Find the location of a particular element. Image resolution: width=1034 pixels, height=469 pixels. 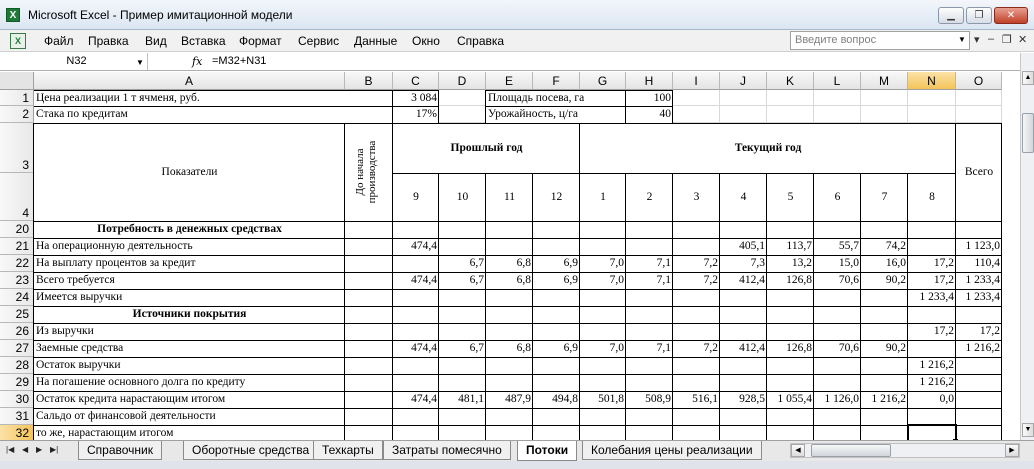

scroll-down-icon: ▼ is located at coordinates (1028, 430).